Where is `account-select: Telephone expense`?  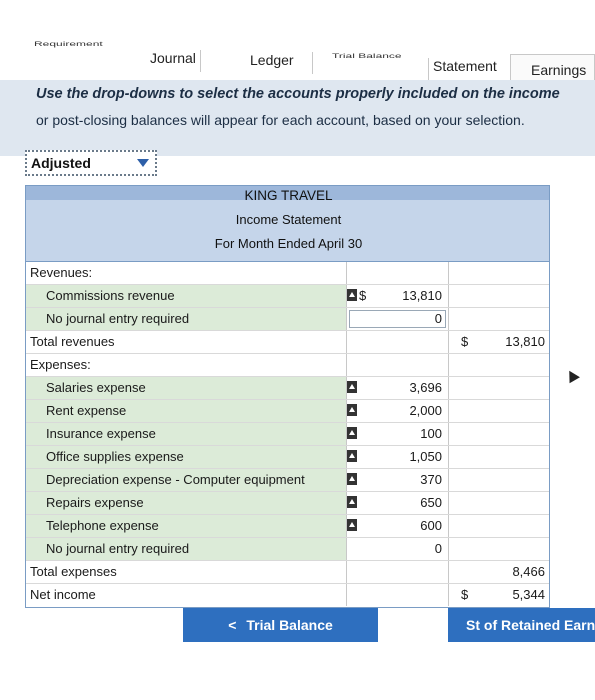 account-select: Telephone expense is located at coordinates (186, 526).